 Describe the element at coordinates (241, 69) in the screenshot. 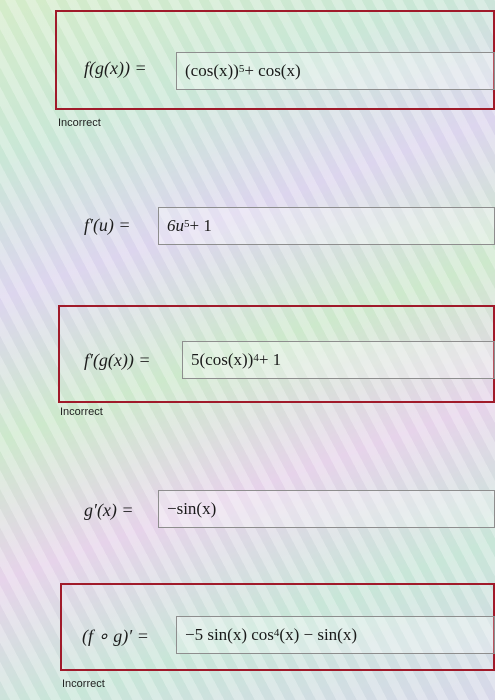

I see `input-fgx-exponent: 5` at that location.